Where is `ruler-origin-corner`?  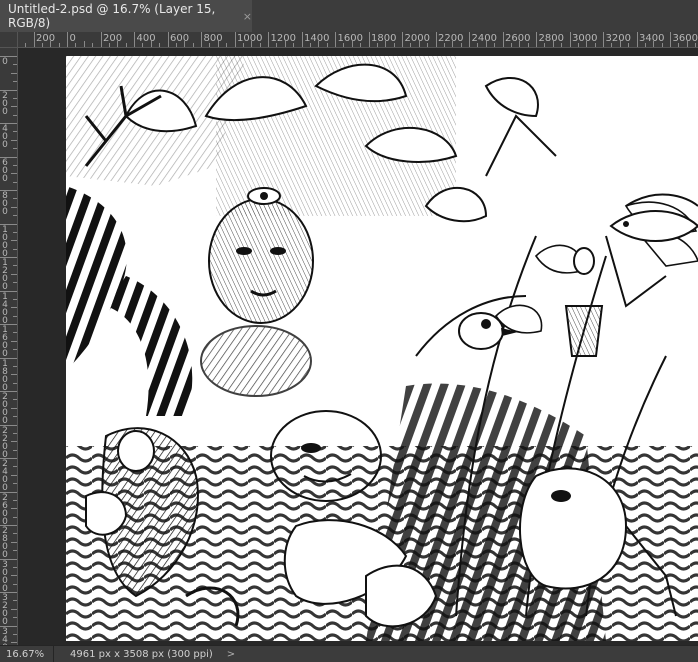 ruler-origin-corner is located at coordinates (9, 40).